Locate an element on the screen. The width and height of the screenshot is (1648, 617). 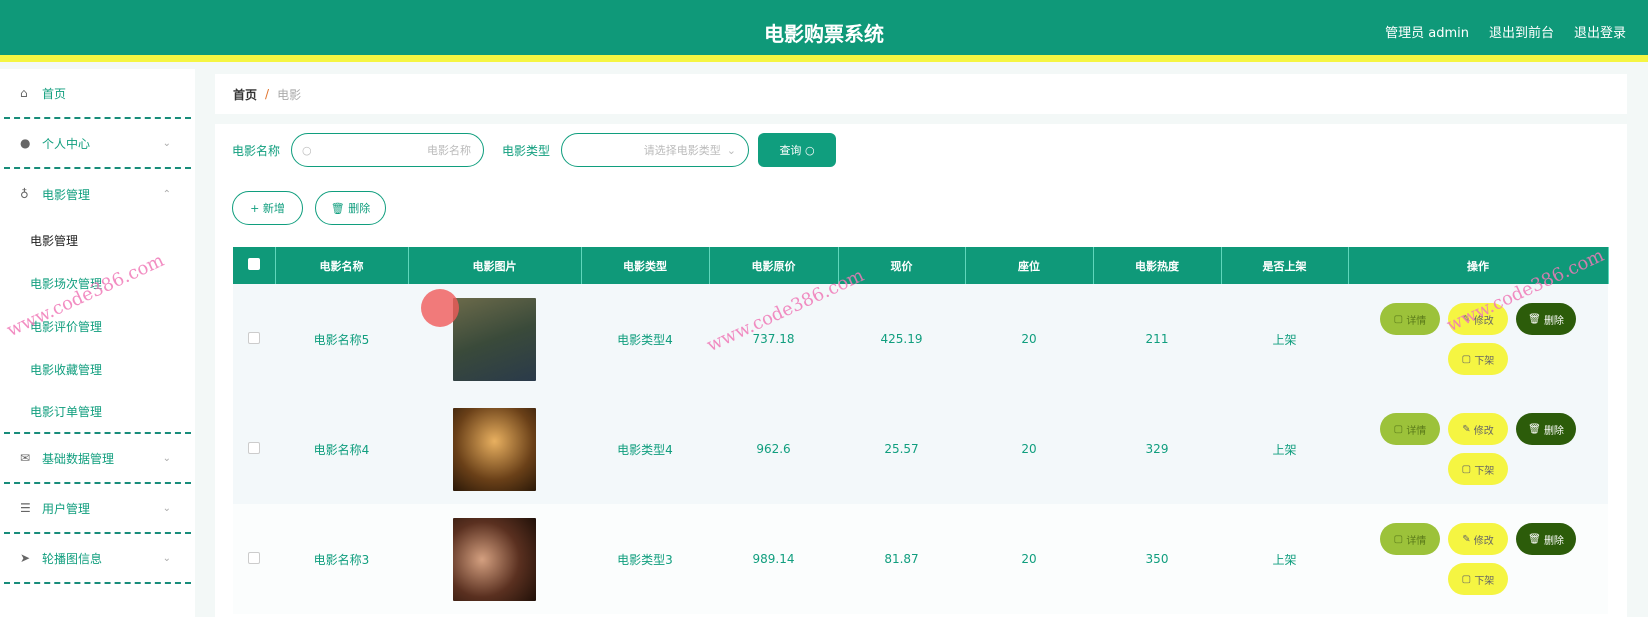
submenu-movie-manage: 电影管理 is located at coordinates (97, 240).